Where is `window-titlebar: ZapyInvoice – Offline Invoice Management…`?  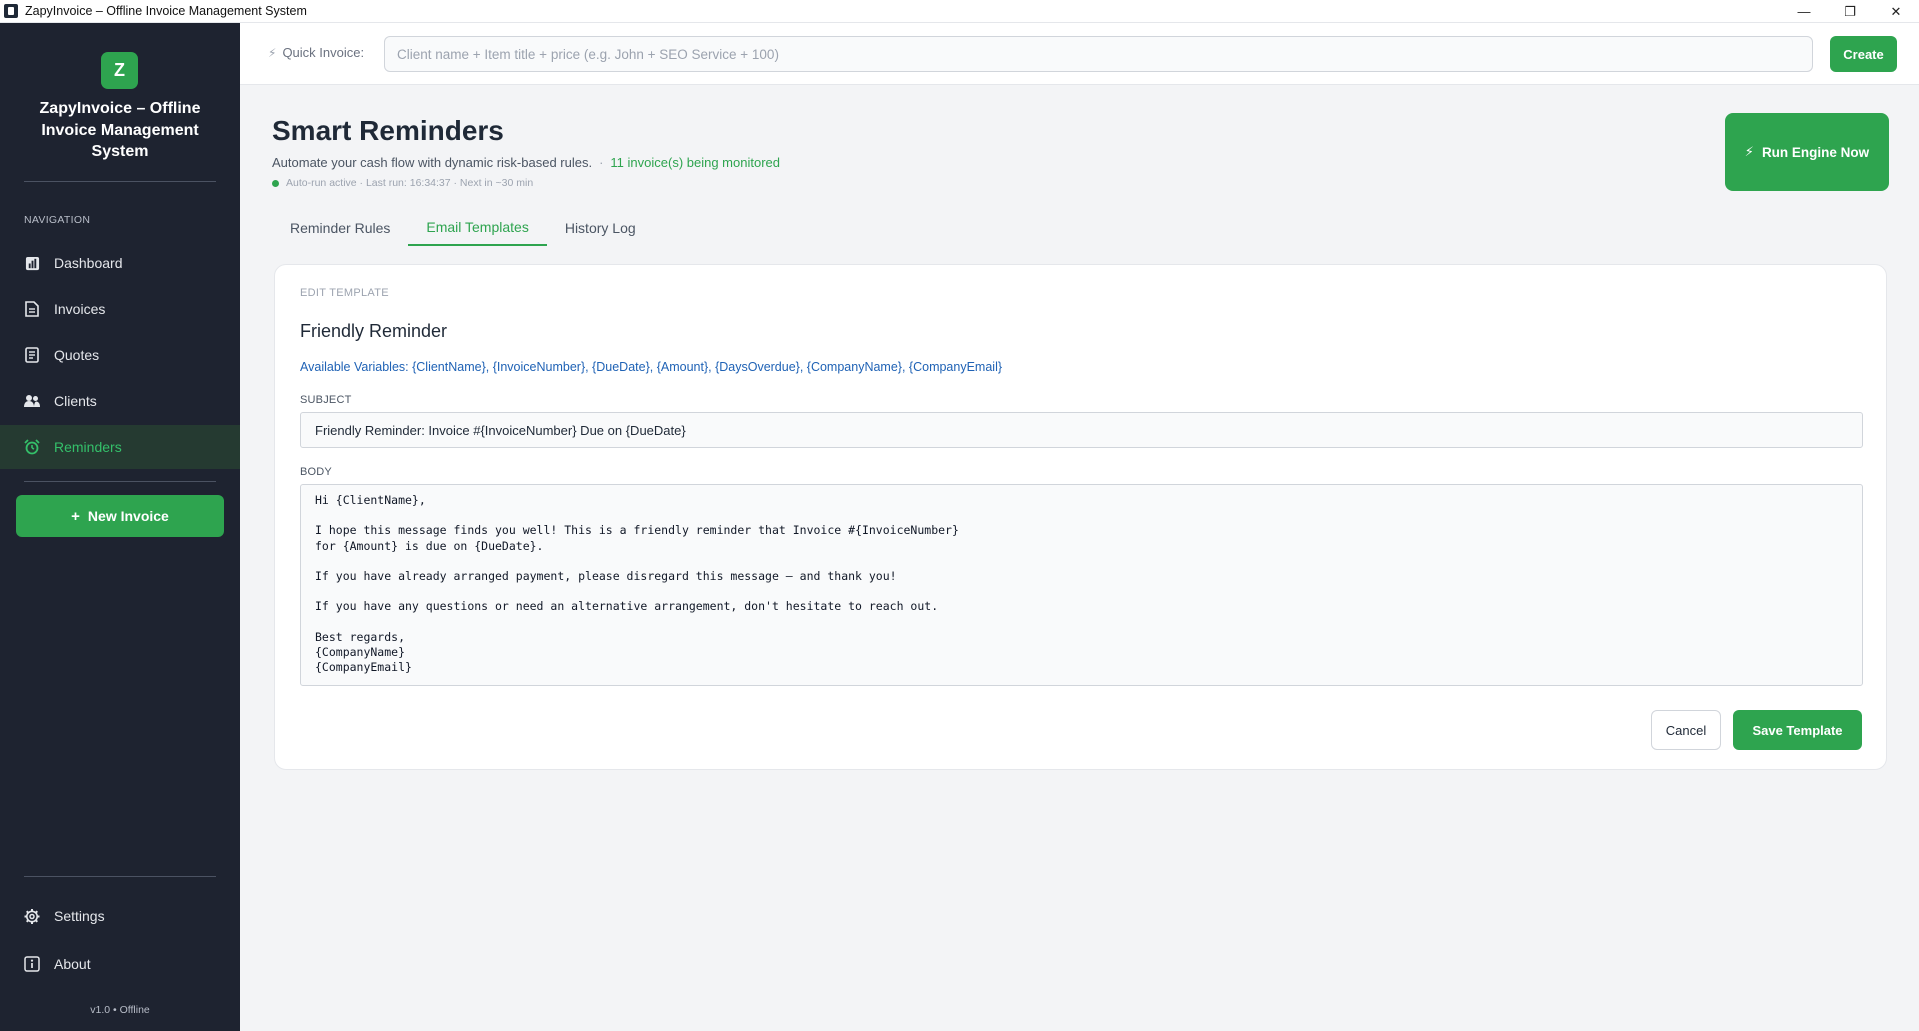
window-titlebar: ZapyInvoice – Offline Invoice Management… is located at coordinates (959, 11).